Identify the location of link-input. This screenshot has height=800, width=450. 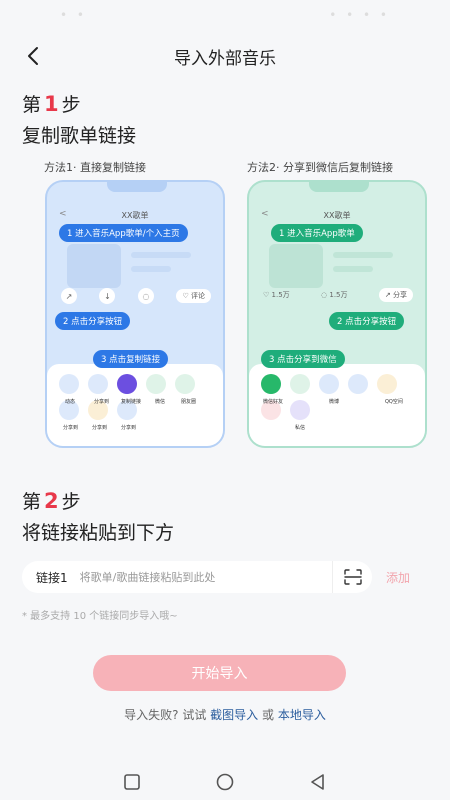
(205, 577).